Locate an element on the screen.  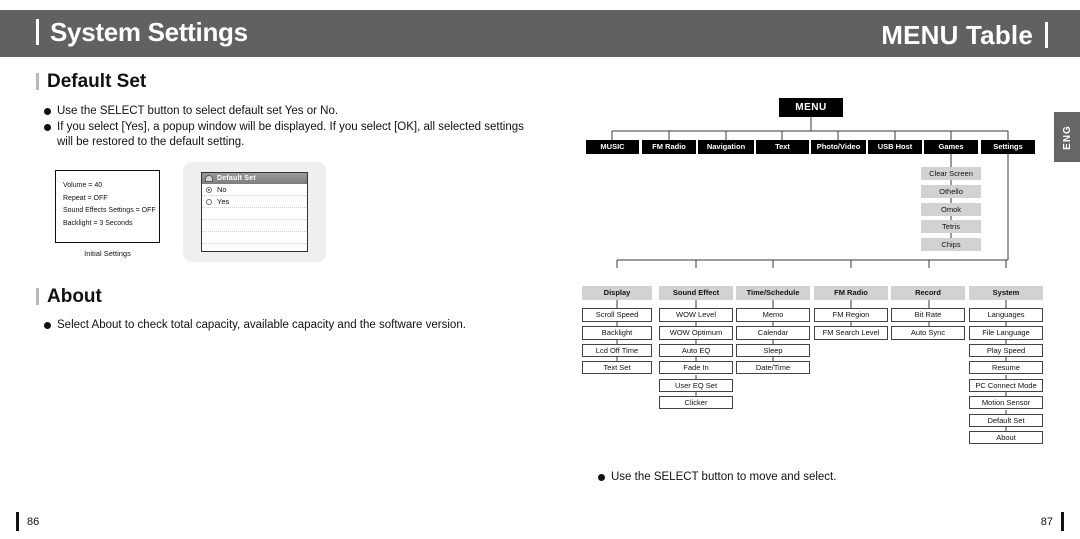
initial-setting-line: Backlight = 3 Seconds is located at coordinates (98, 223).